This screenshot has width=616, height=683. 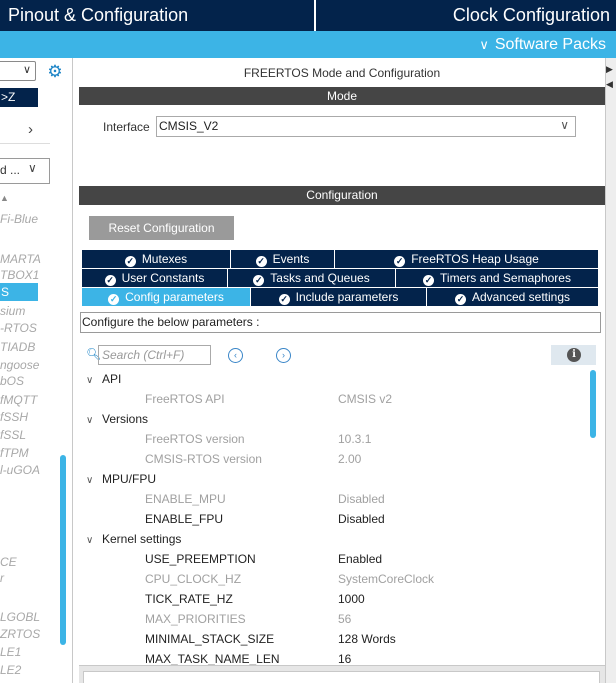 What do you see at coordinates (320, 278) in the screenshot?
I see `tab-label: Tasks and Queues` at bounding box center [320, 278].